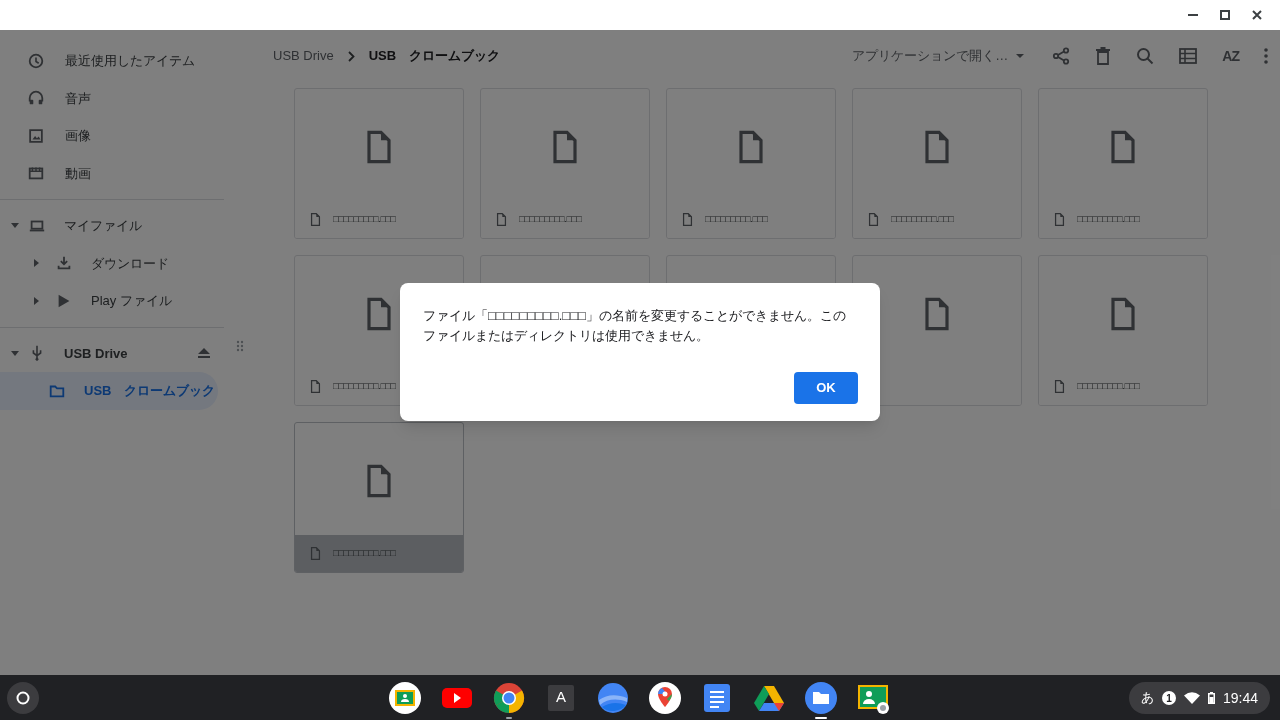 The width and height of the screenshot is (1280, 720). I want to click on share-icon, so click(1061, 56).